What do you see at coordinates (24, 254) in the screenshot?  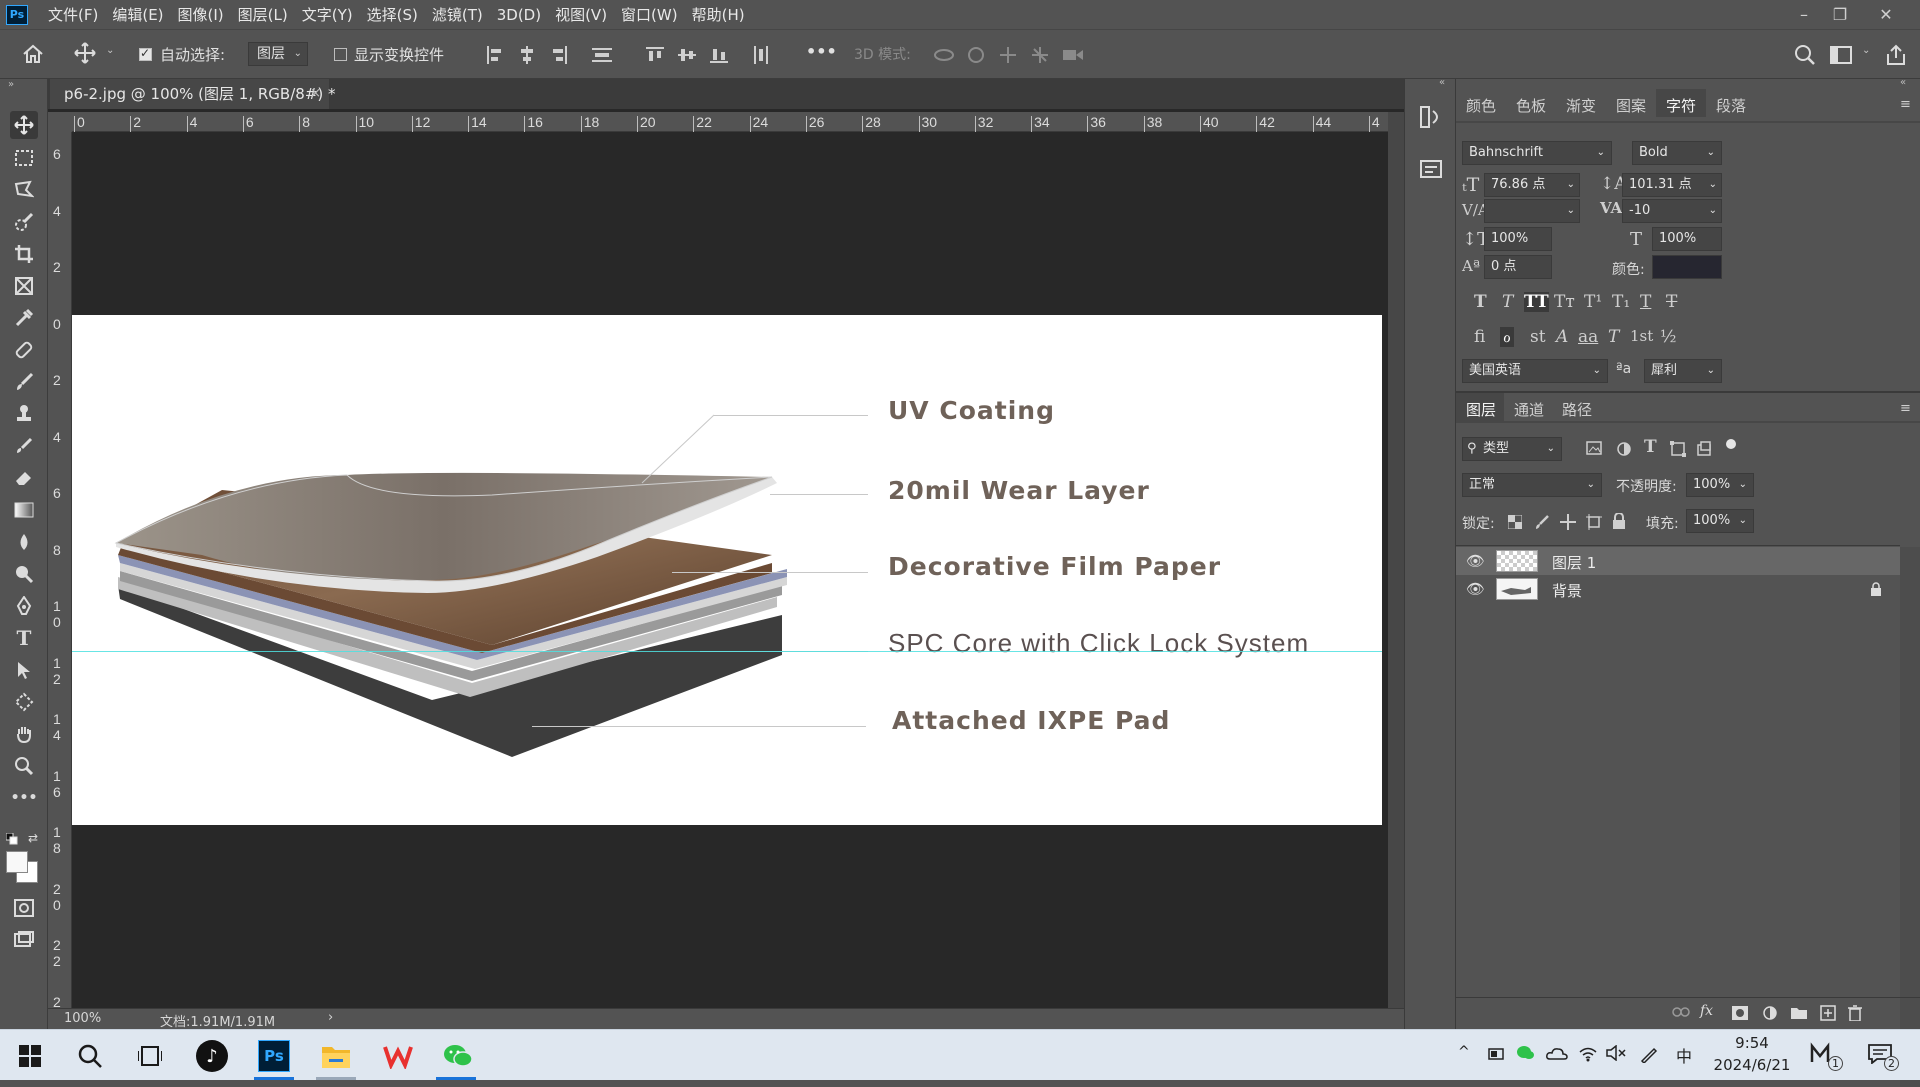 I see `crop-tool-button` at bounding box center [24, 254].